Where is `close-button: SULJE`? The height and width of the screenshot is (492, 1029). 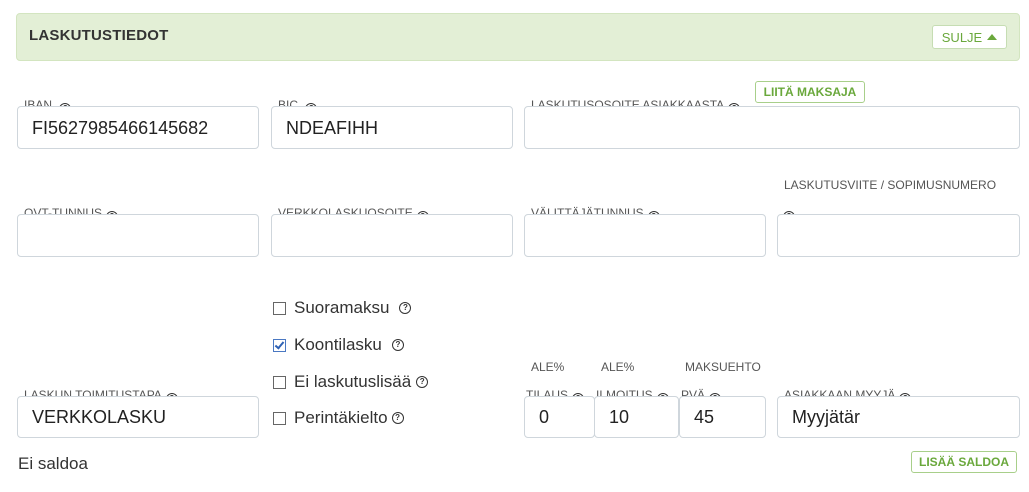 close-button: SULJE is located at coordinates (969, 37).